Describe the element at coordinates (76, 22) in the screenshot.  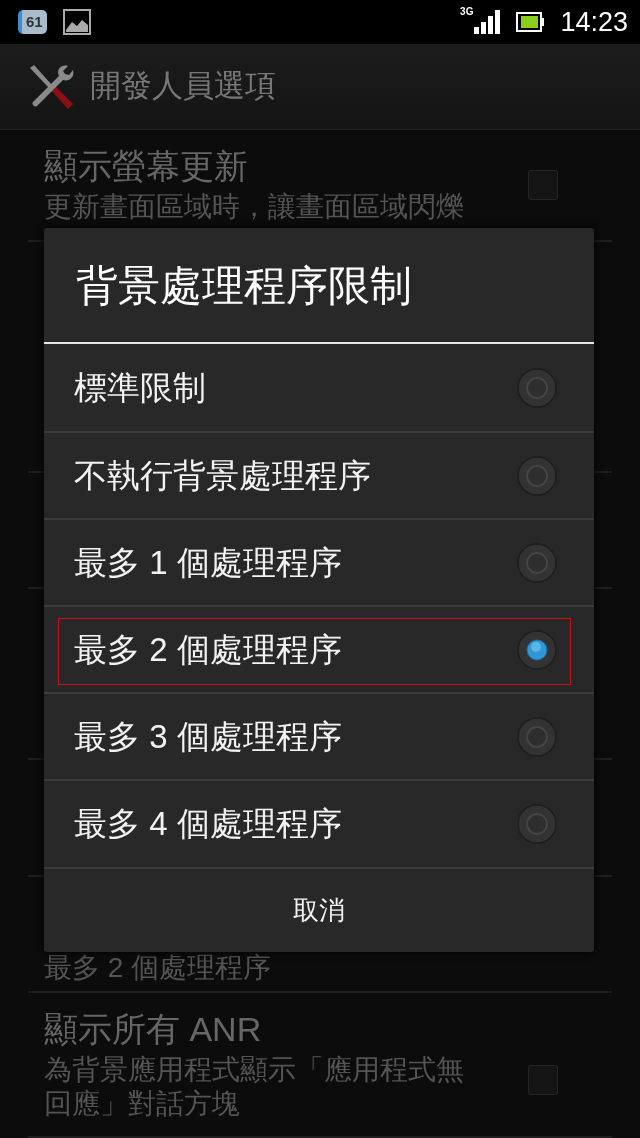
I see `image-icon` at that location.